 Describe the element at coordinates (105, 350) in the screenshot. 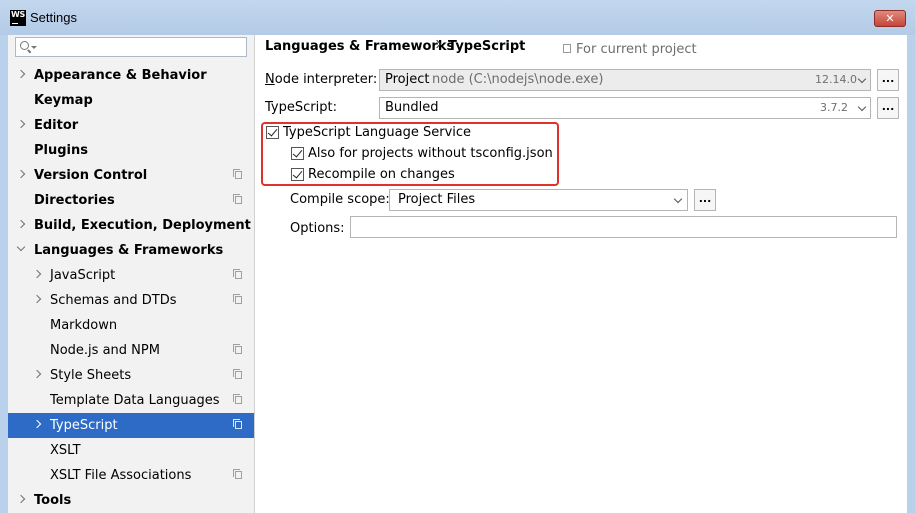

I see `sidebar-item-label: Node.js and NPM` at that location.